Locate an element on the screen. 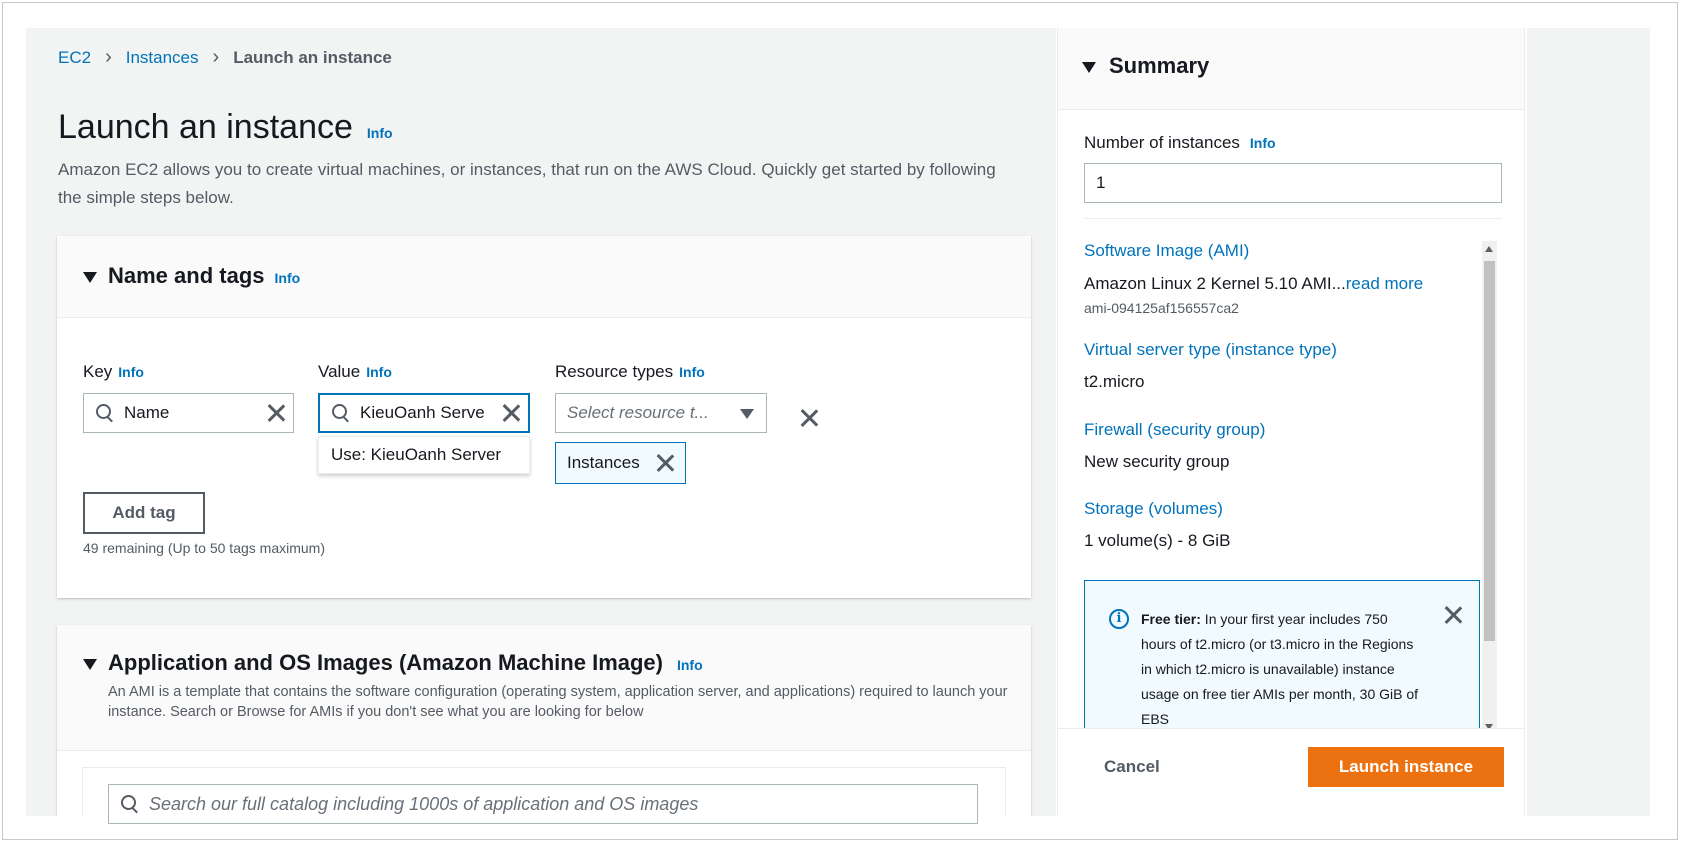 This screenshot has width=1682, height=844. key-info-link: Info is located at coordinates (131, 372).